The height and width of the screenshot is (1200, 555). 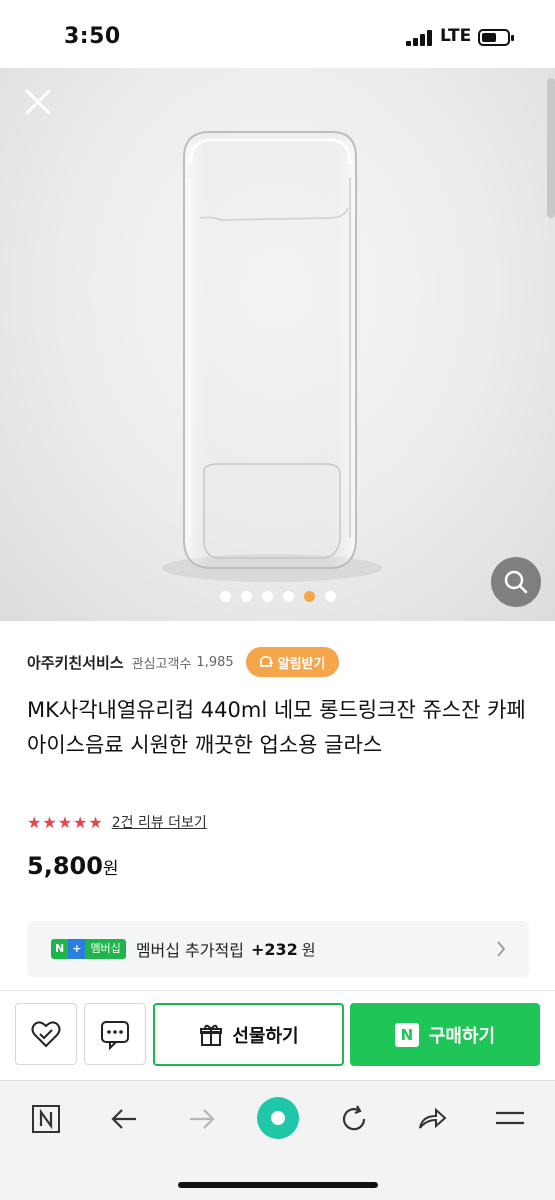 I want to click on naver-home-icon, so click(x=46, y=1119).